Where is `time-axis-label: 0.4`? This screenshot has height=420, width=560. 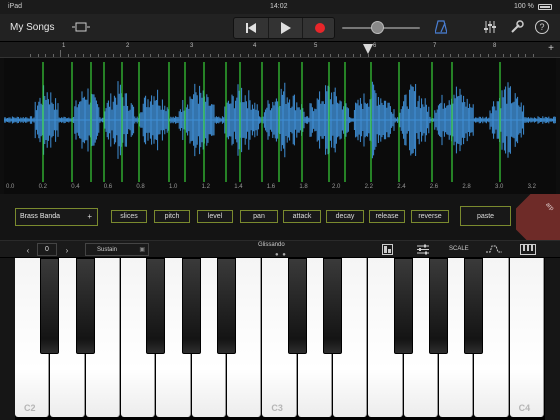 time-axis-label: 0.4 is located at coordinates (75, 187).